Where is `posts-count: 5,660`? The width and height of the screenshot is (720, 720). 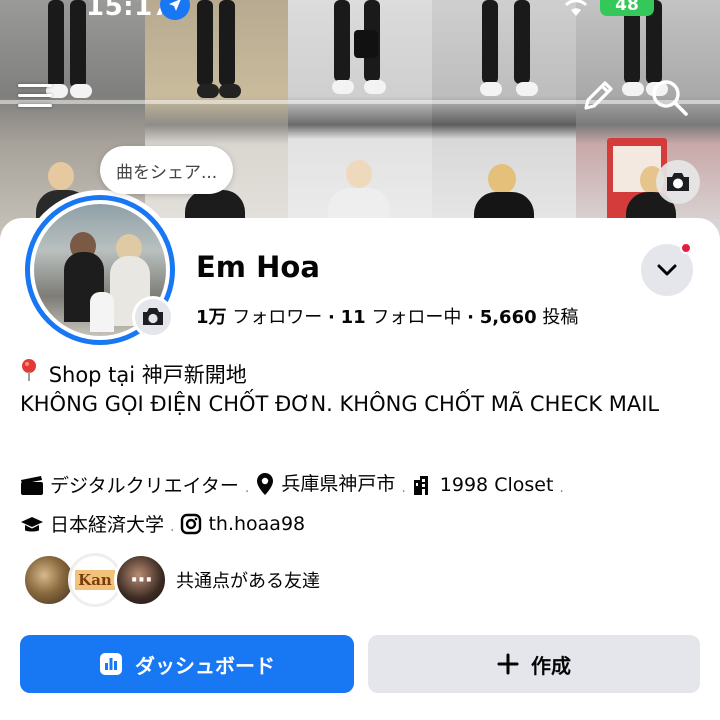
posts-count: 5,660 is located at coordinates (508, 317).